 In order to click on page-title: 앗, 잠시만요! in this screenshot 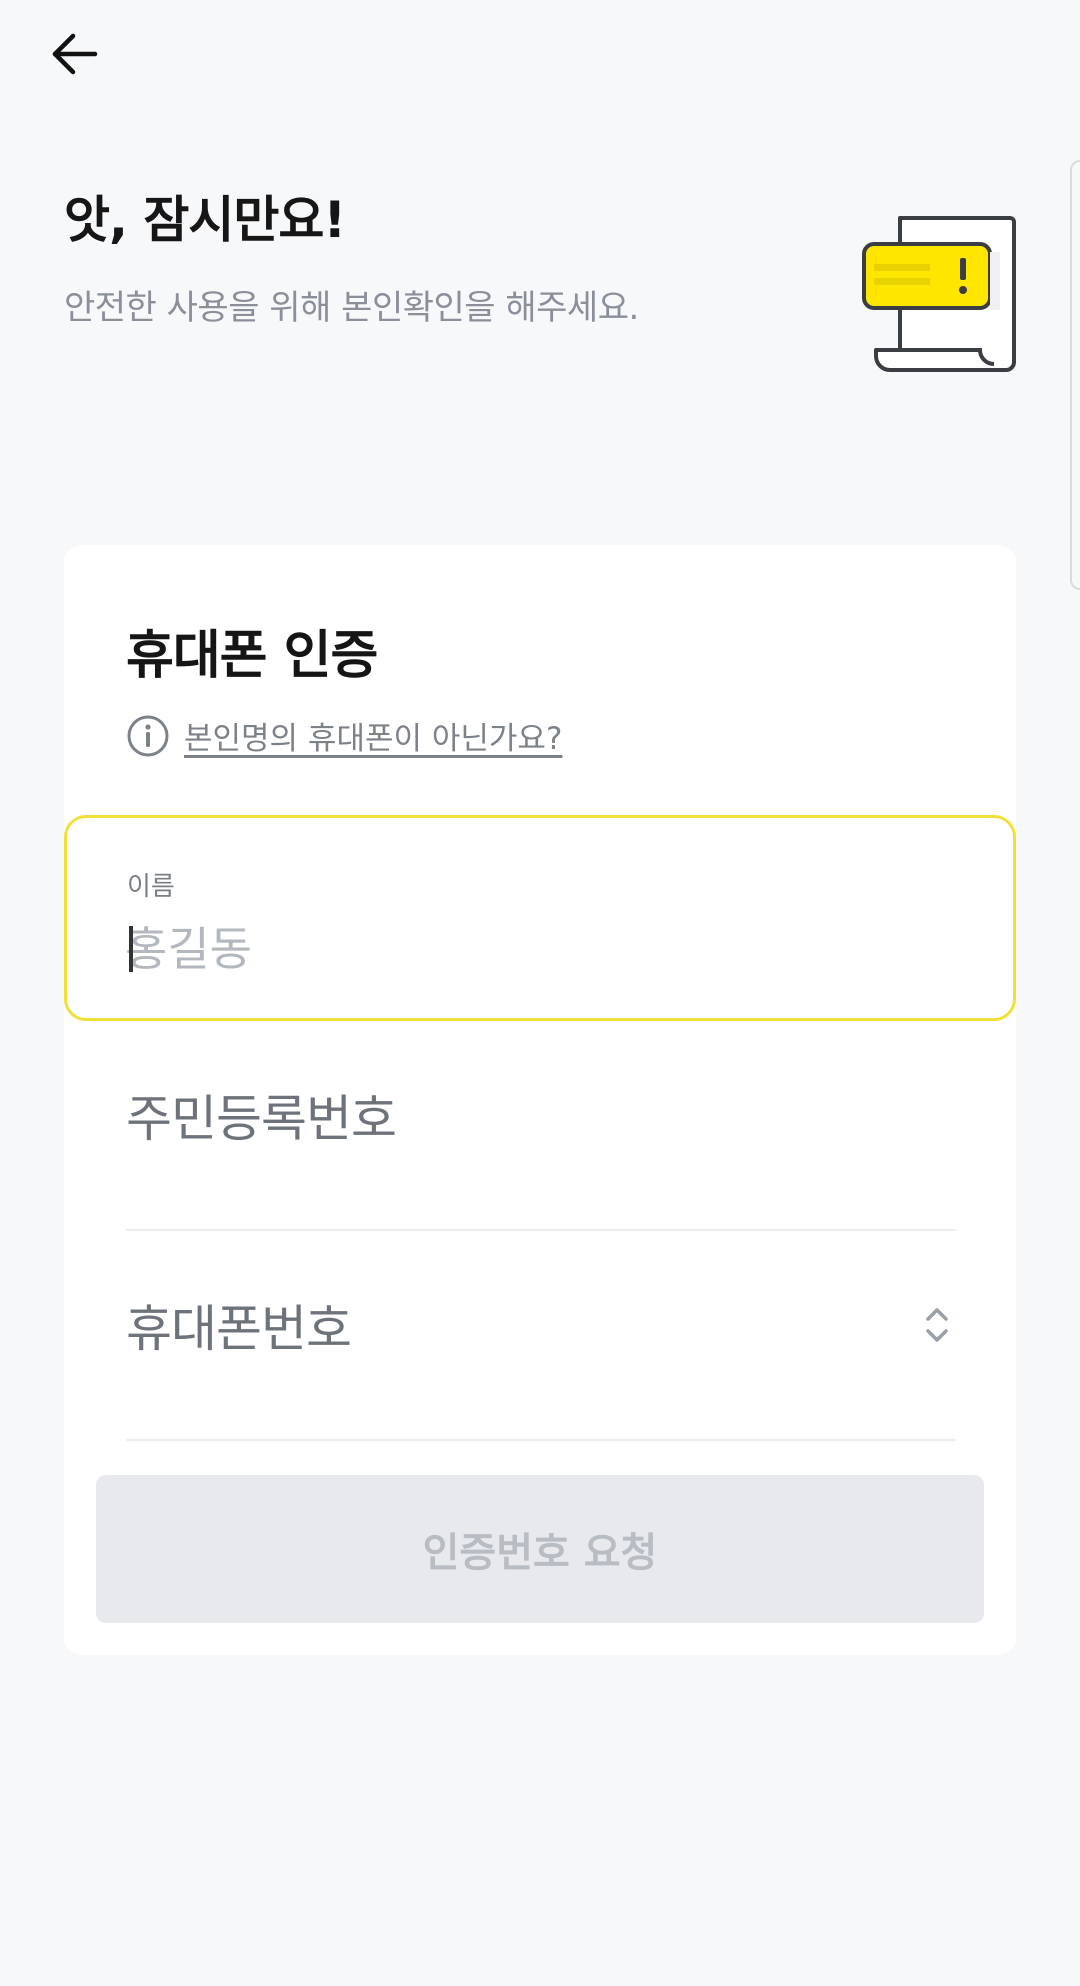, I will do `click(205, 220)`.